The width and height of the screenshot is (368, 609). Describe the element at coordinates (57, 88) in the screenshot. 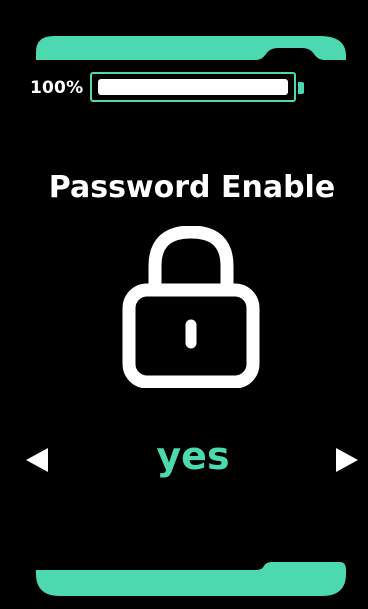

I see `battery-percent: 100%` at that location.